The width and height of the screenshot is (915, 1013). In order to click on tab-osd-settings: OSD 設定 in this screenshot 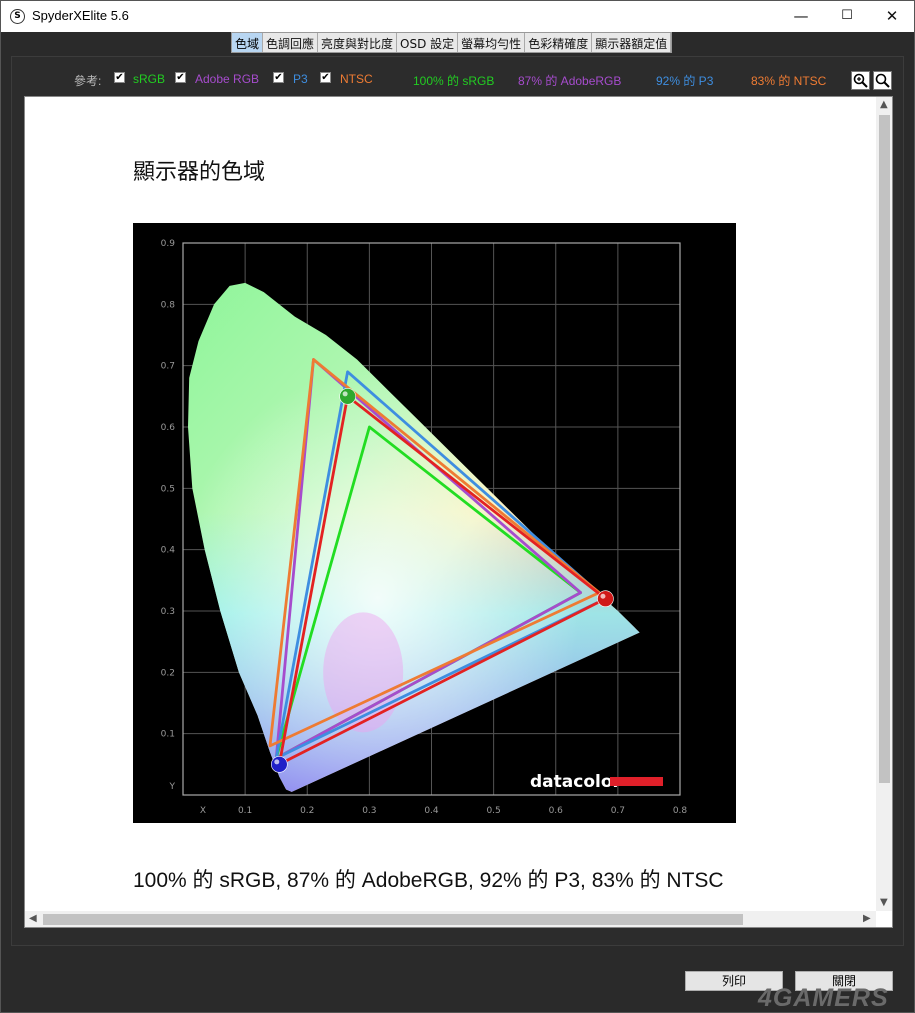, I will do `click(428, 42)`.